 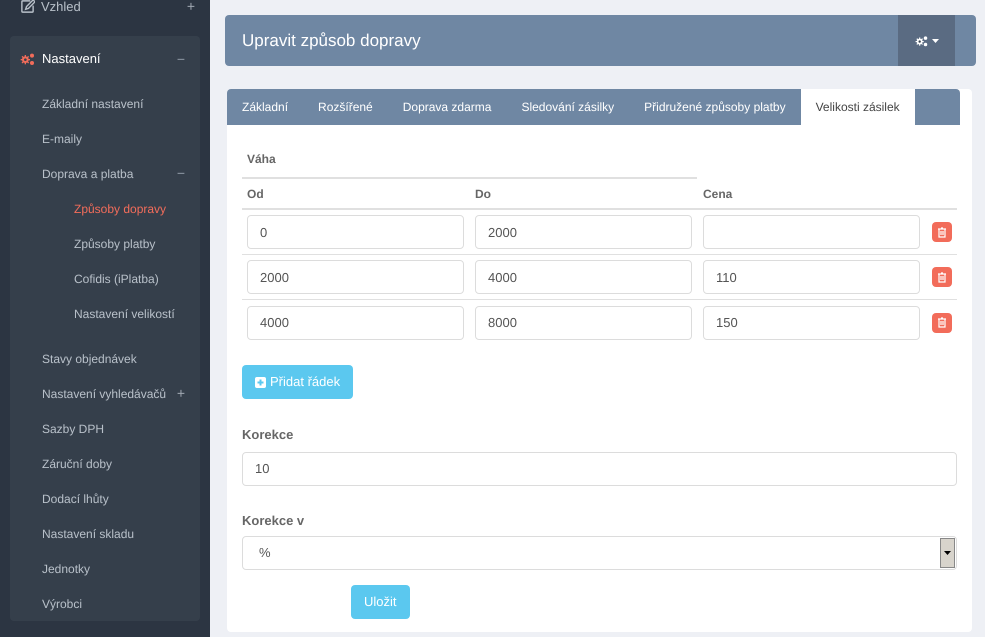 I want to click on sidebar-item: Jednotky, so click(x=105, y=568).